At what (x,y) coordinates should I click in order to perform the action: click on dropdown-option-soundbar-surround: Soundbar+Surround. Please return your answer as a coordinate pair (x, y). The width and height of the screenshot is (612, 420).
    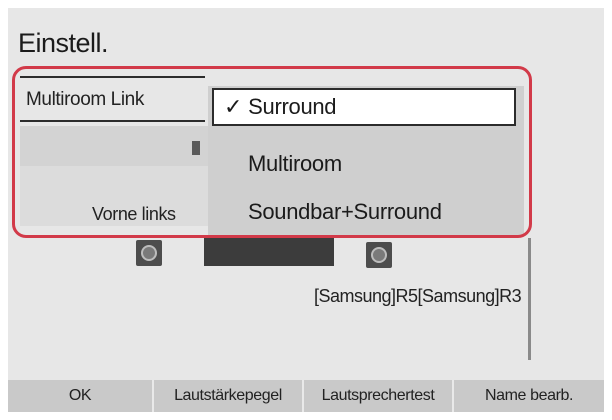
    Looking at the image, I should click on (366, 213).